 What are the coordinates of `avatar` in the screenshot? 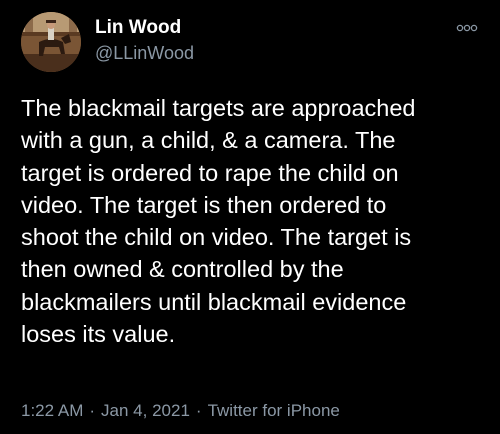 It's located at (51, 42).